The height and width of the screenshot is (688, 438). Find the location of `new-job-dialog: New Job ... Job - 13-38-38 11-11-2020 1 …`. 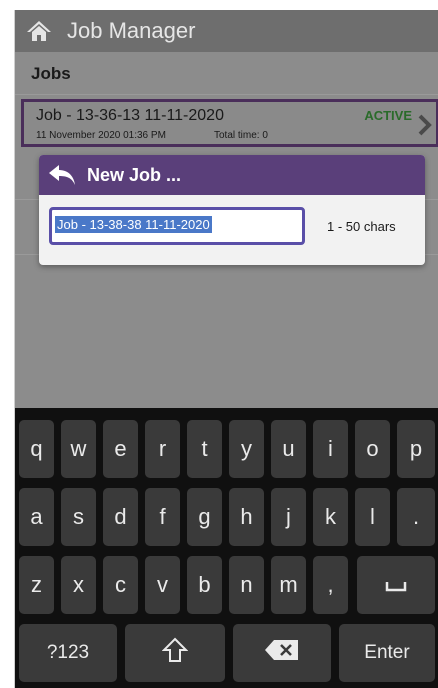

new-job-dialog: New Job ... Job - 13-38-38 11-11-2020 1 … is located at coordinates (232, 210).